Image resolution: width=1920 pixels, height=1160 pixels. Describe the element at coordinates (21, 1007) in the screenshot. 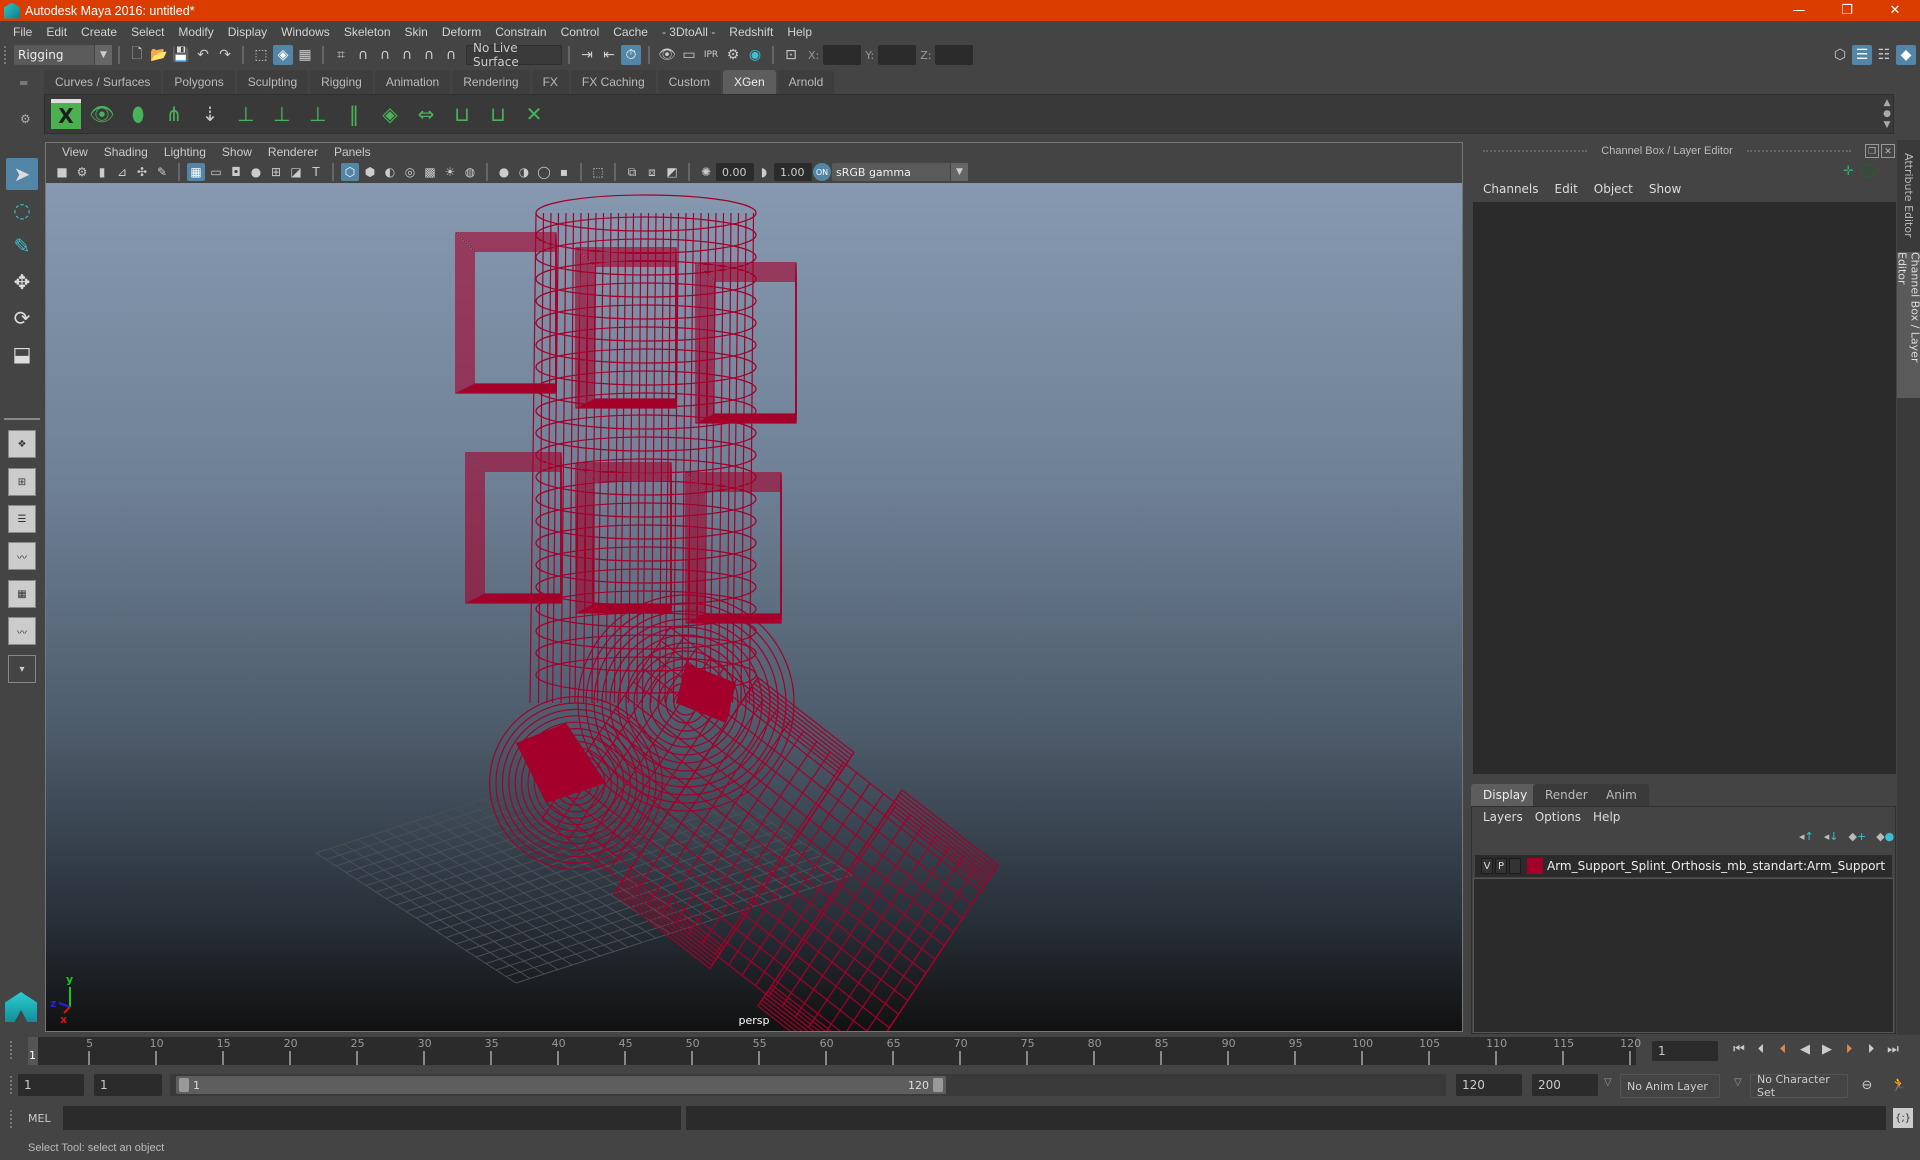

I see `maya-home-logo-icon` at that location.